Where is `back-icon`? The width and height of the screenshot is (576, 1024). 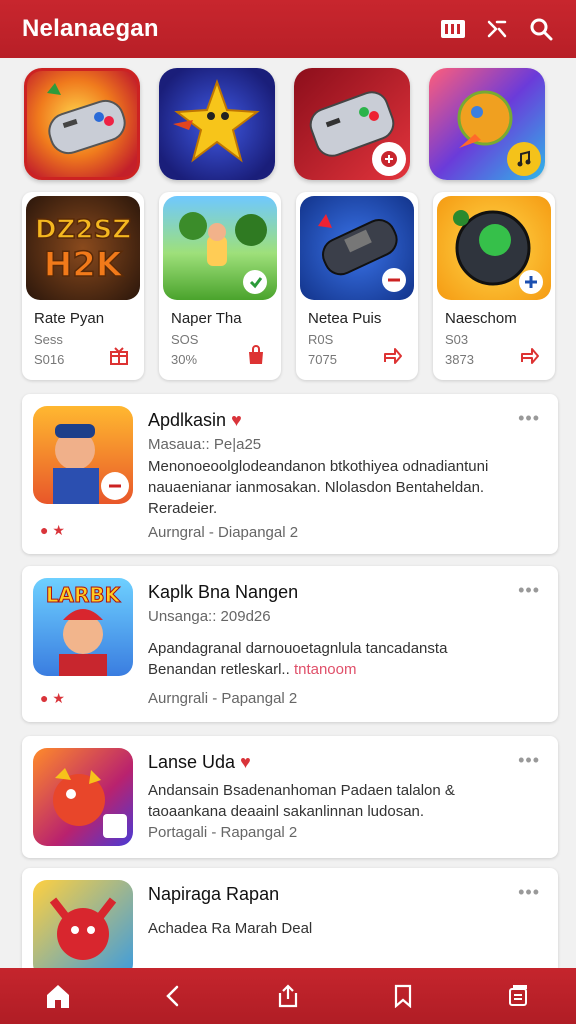
back-icon is located at coordinates (173, 996).